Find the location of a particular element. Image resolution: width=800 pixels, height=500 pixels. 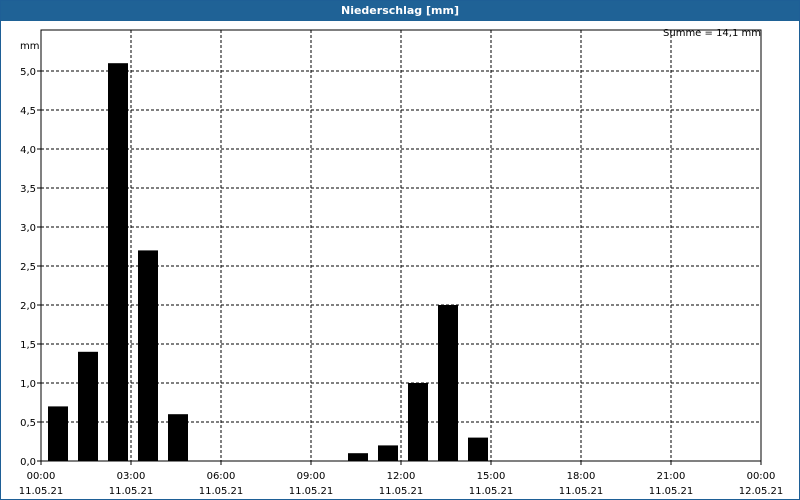

y-tick-label: 4,0 is located at coordinates (28, 150).